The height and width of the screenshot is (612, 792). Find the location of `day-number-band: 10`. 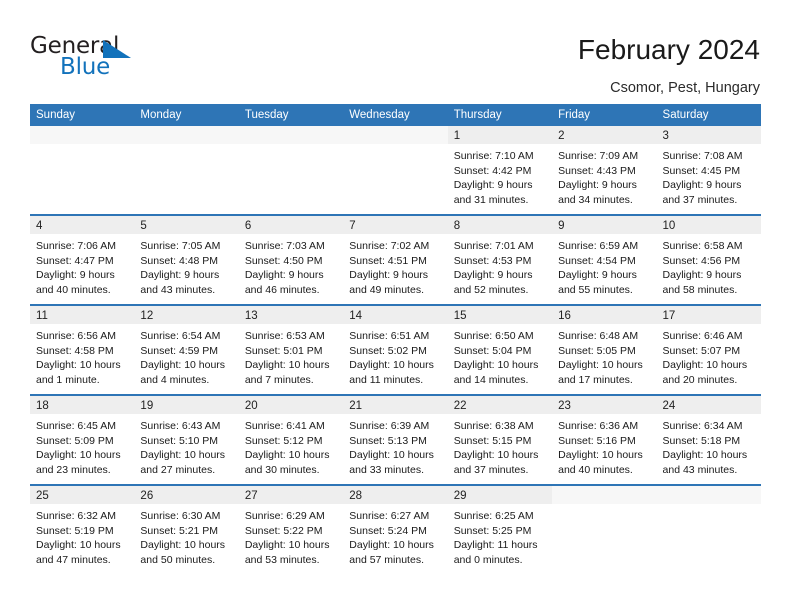

day-number-band: 10 is located at coordinates (708, 225).